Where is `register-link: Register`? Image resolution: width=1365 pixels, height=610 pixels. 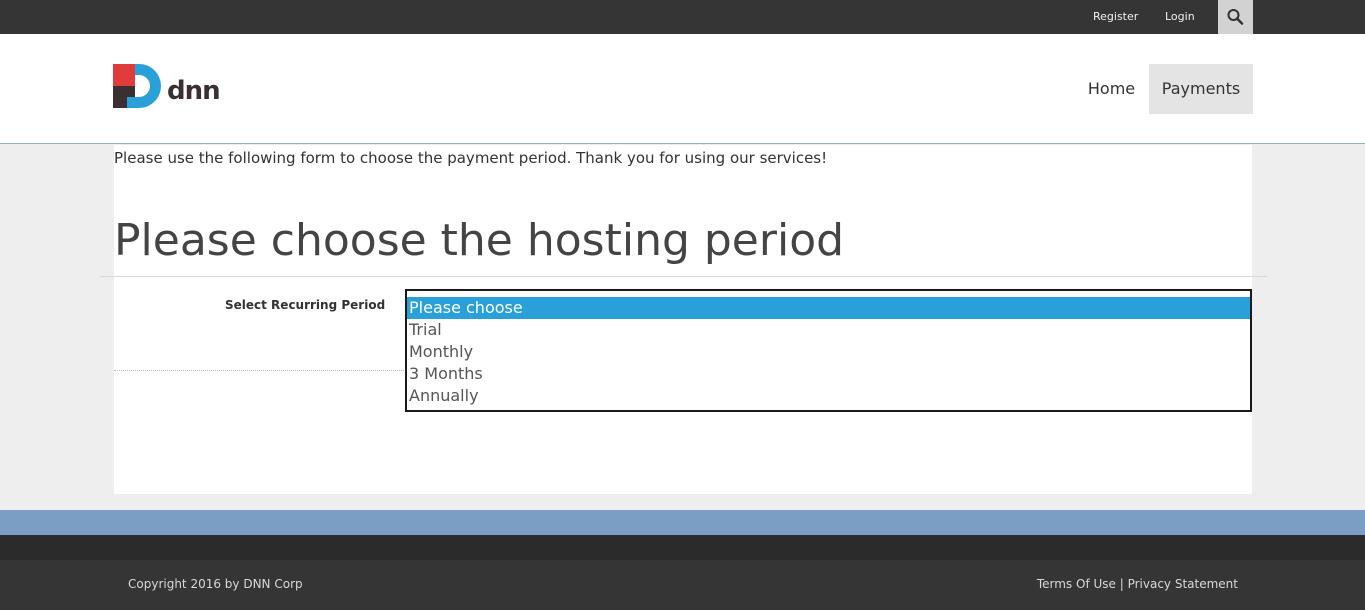
register-link: Register is located at coordinates (1115, 16).